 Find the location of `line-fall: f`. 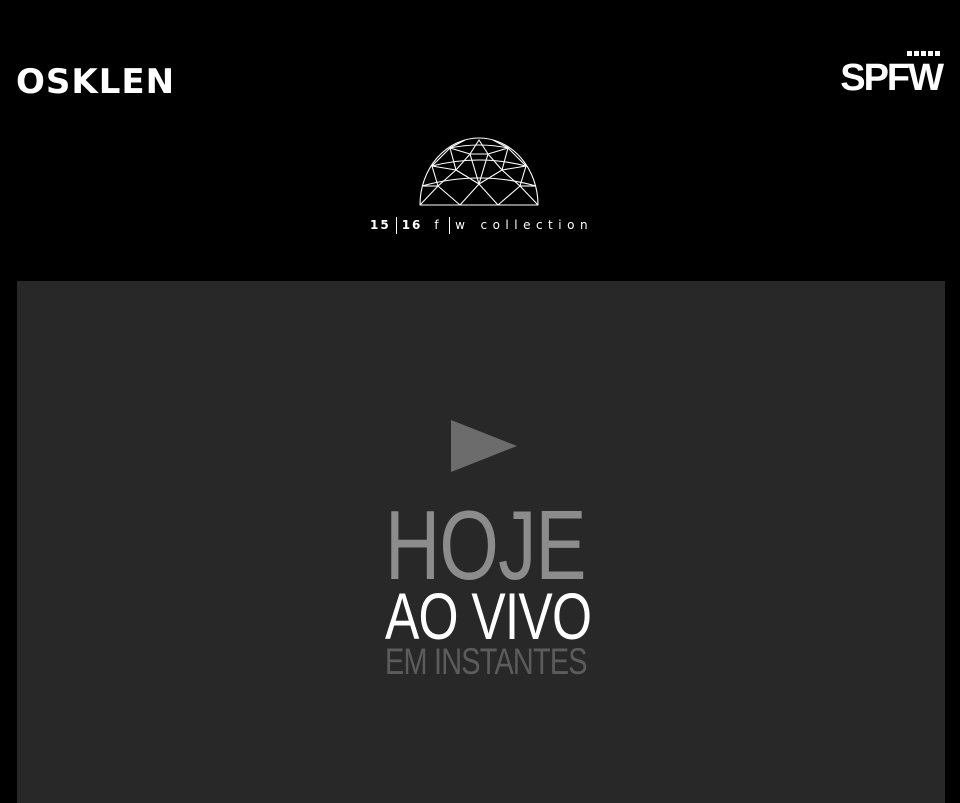

line-fall: f is located at coordinates (439, 225).